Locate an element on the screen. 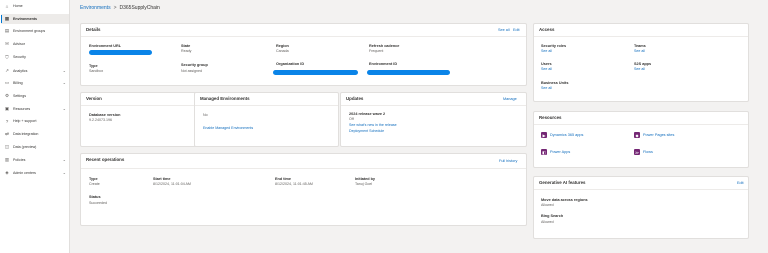 The width and height of the screenshot is (768, 253). resources-title: Resources is located at coordinates (550, 117).